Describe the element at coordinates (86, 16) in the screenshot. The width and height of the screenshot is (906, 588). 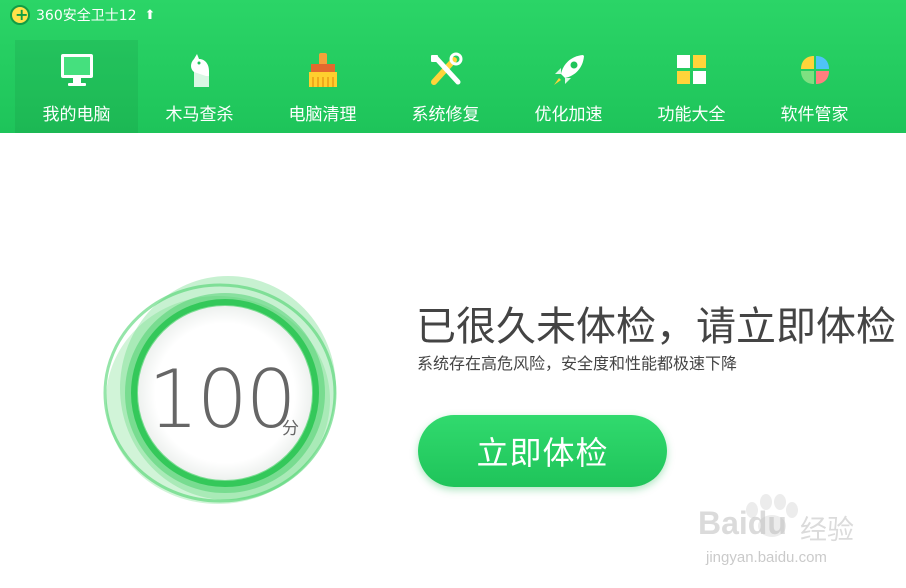
I see `app-title: 360安全卫士12` at that location.